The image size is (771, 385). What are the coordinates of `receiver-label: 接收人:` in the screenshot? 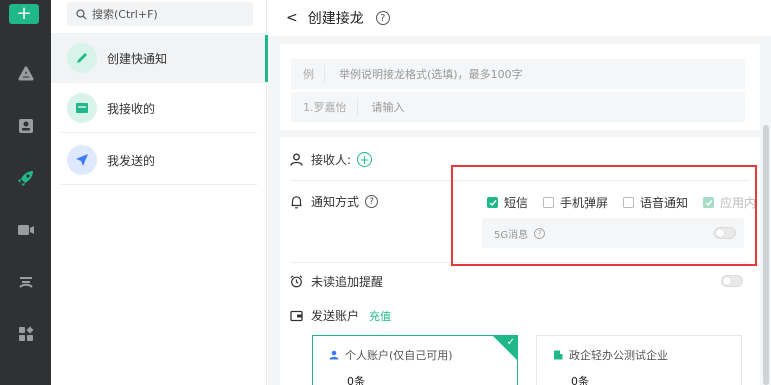 It's located at (331, 160).